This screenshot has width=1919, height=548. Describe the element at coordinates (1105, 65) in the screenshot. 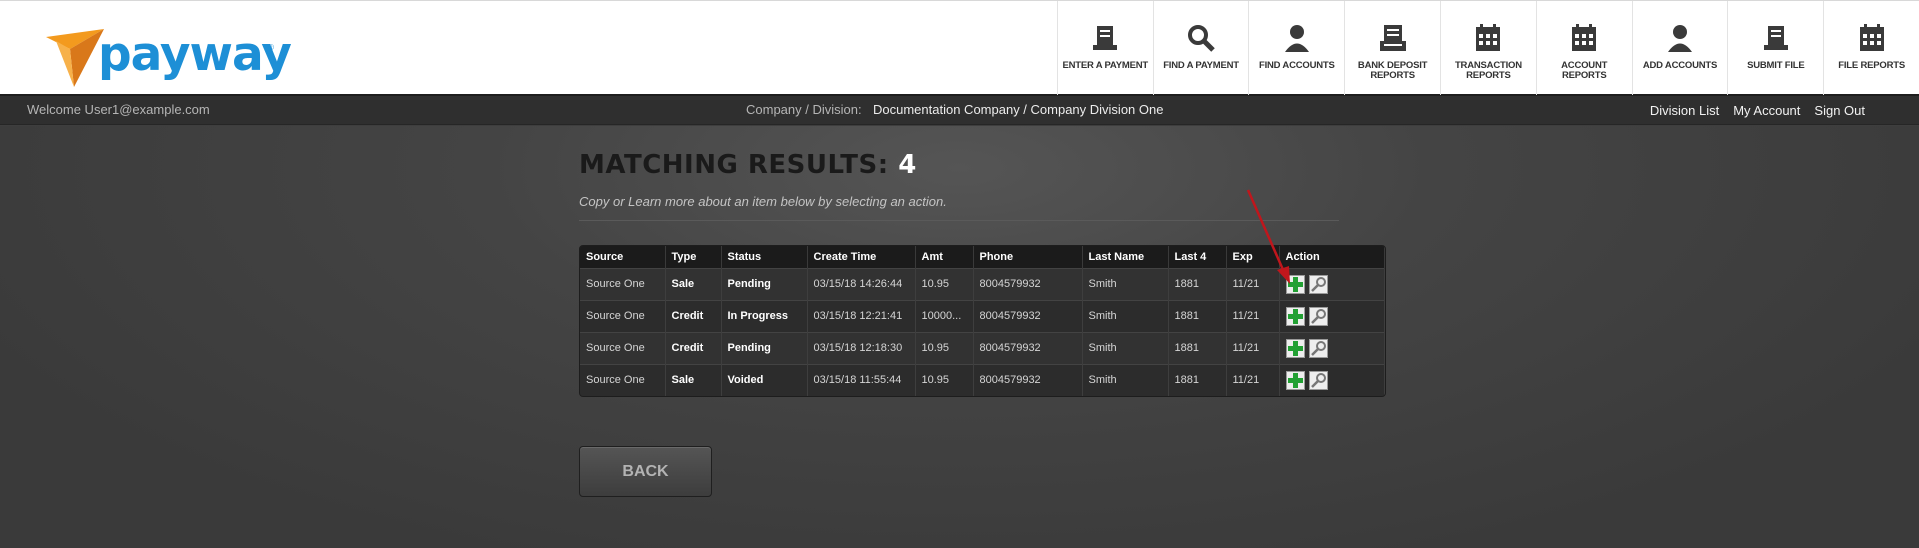

I see `nav-label: Enter a Payment` at that location.